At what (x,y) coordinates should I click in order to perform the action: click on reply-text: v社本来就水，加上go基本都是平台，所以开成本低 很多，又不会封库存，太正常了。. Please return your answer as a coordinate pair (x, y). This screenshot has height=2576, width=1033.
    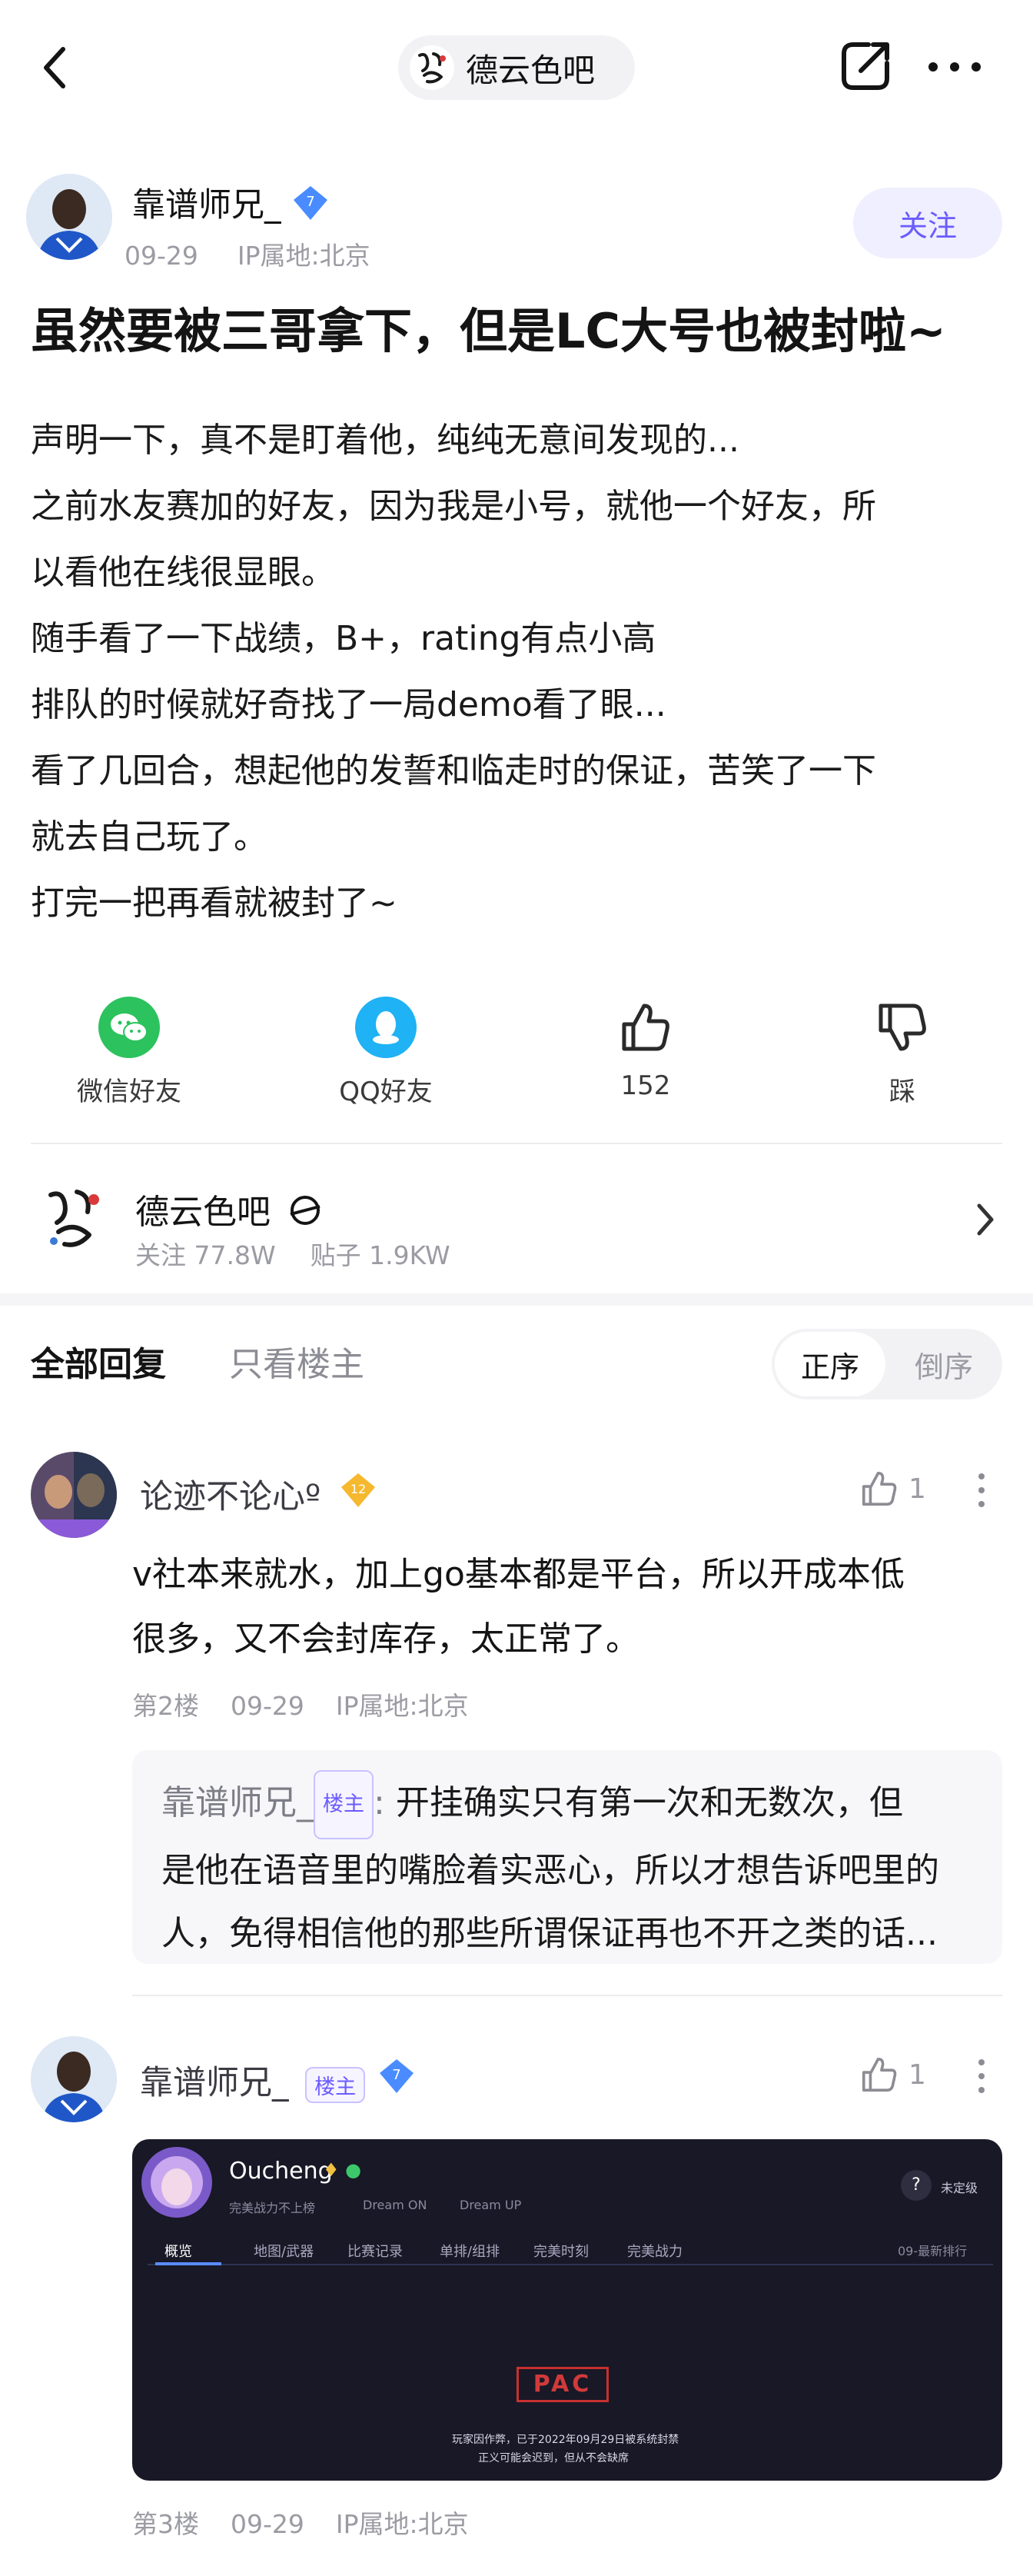
    Looking at the image, I should click on (570, 1607).